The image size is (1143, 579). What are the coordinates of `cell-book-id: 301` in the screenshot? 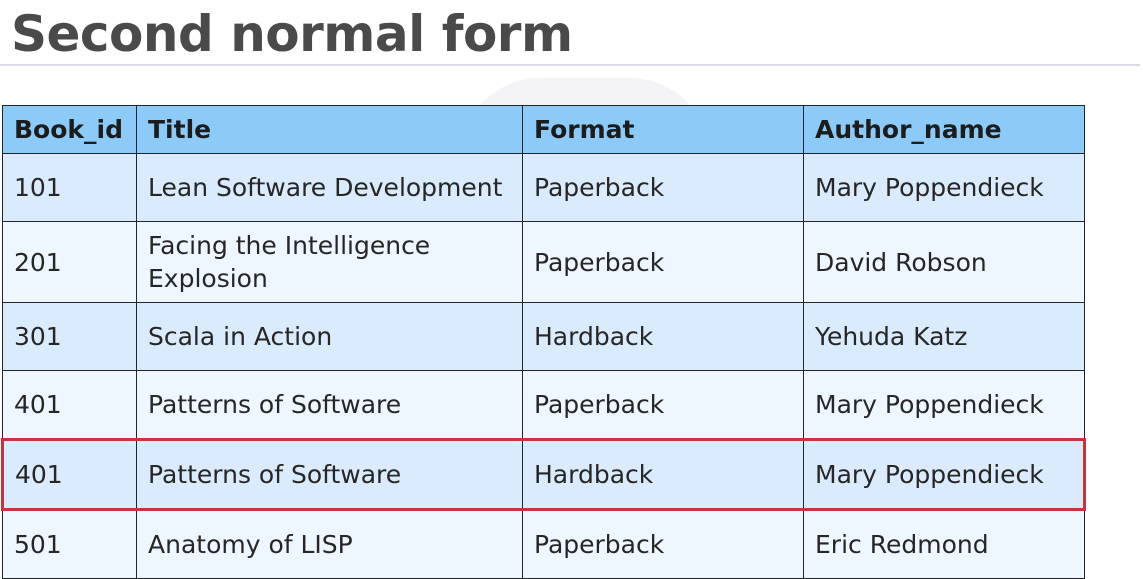 It's located at (69, 336).